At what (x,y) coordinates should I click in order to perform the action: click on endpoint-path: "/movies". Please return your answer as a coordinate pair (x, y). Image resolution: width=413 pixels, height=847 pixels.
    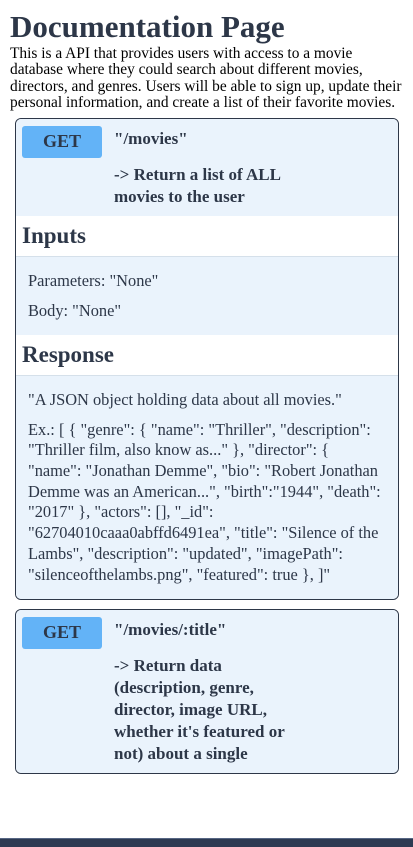
    Looking at the image, I should click on (151, 138).